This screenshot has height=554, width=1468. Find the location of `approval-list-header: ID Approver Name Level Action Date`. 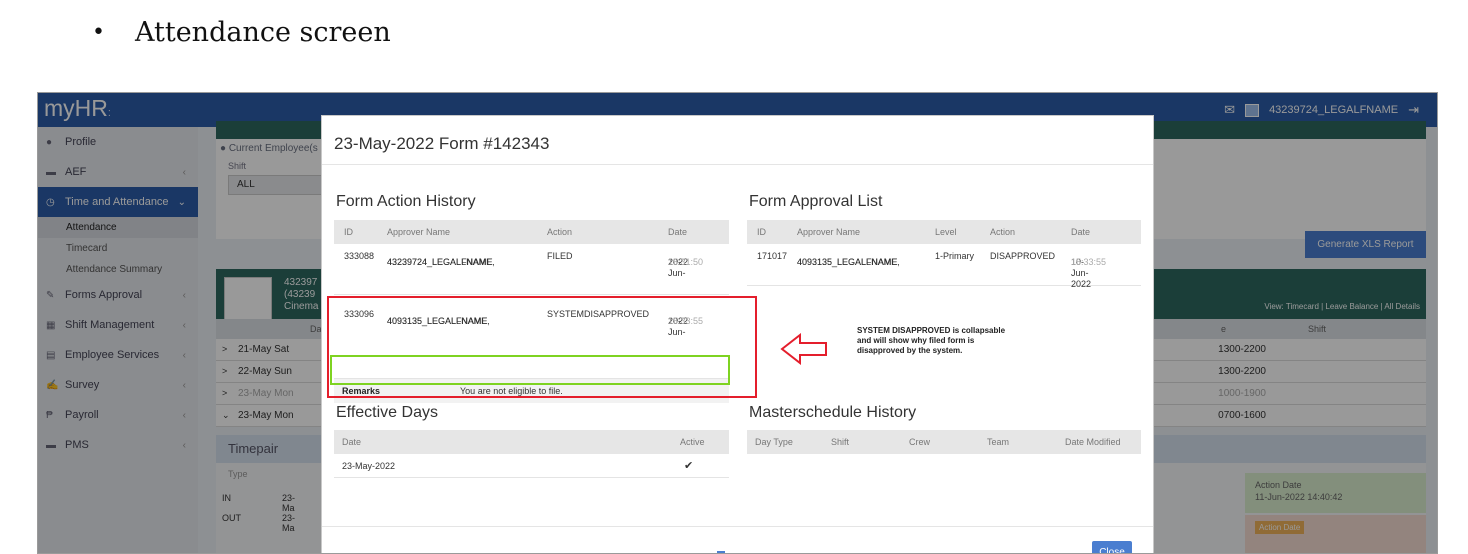

approval-list-header: ID Approver Name Level Action Date is located at coordinates (944, 232).